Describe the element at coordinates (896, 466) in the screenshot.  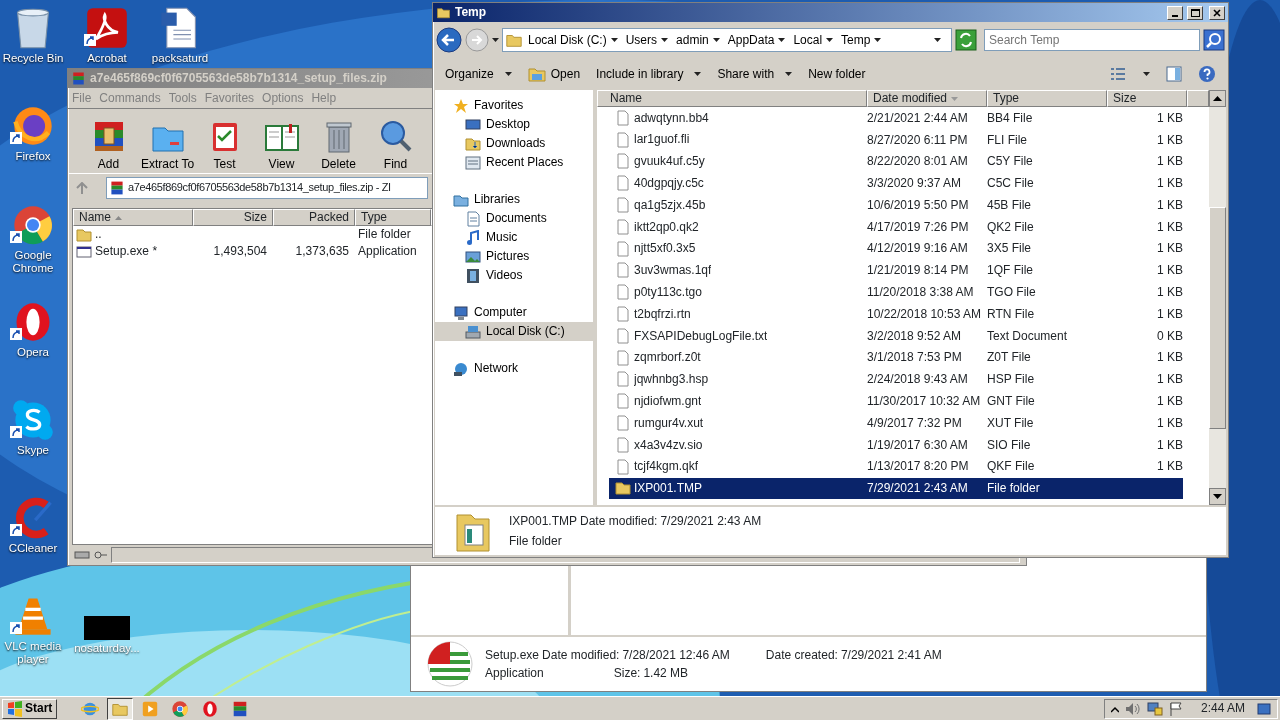
I see `file-row: tcjf4kgm.qkf 1/13/2017 8:20 PM QKF File 1 KB` at that location.